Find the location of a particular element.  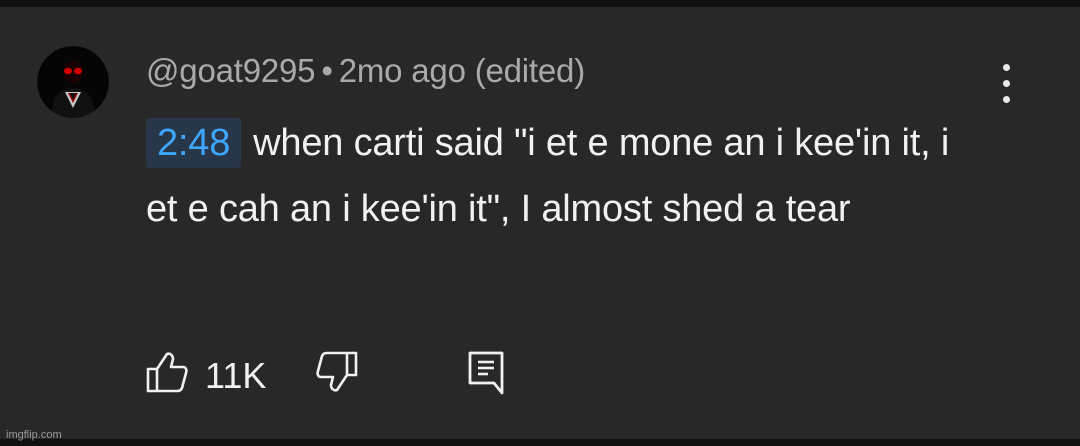

avatar is located at coordinates (73, 82).